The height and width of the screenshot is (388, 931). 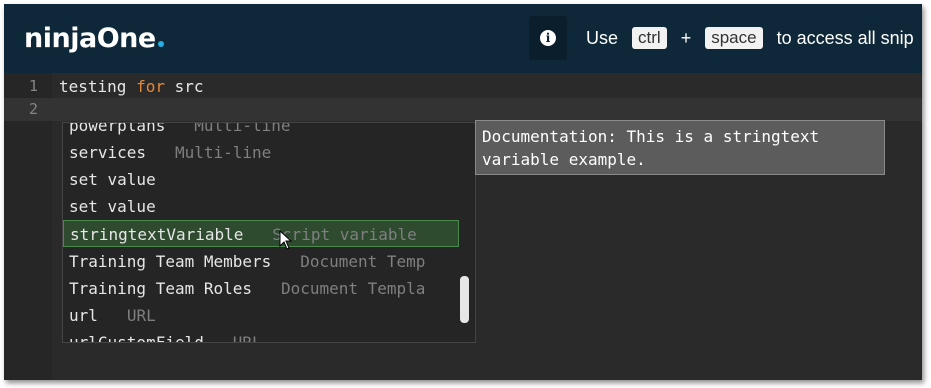 I want to click on suggestion-item: powerplans Multi-line, so click(x=261, y=130).